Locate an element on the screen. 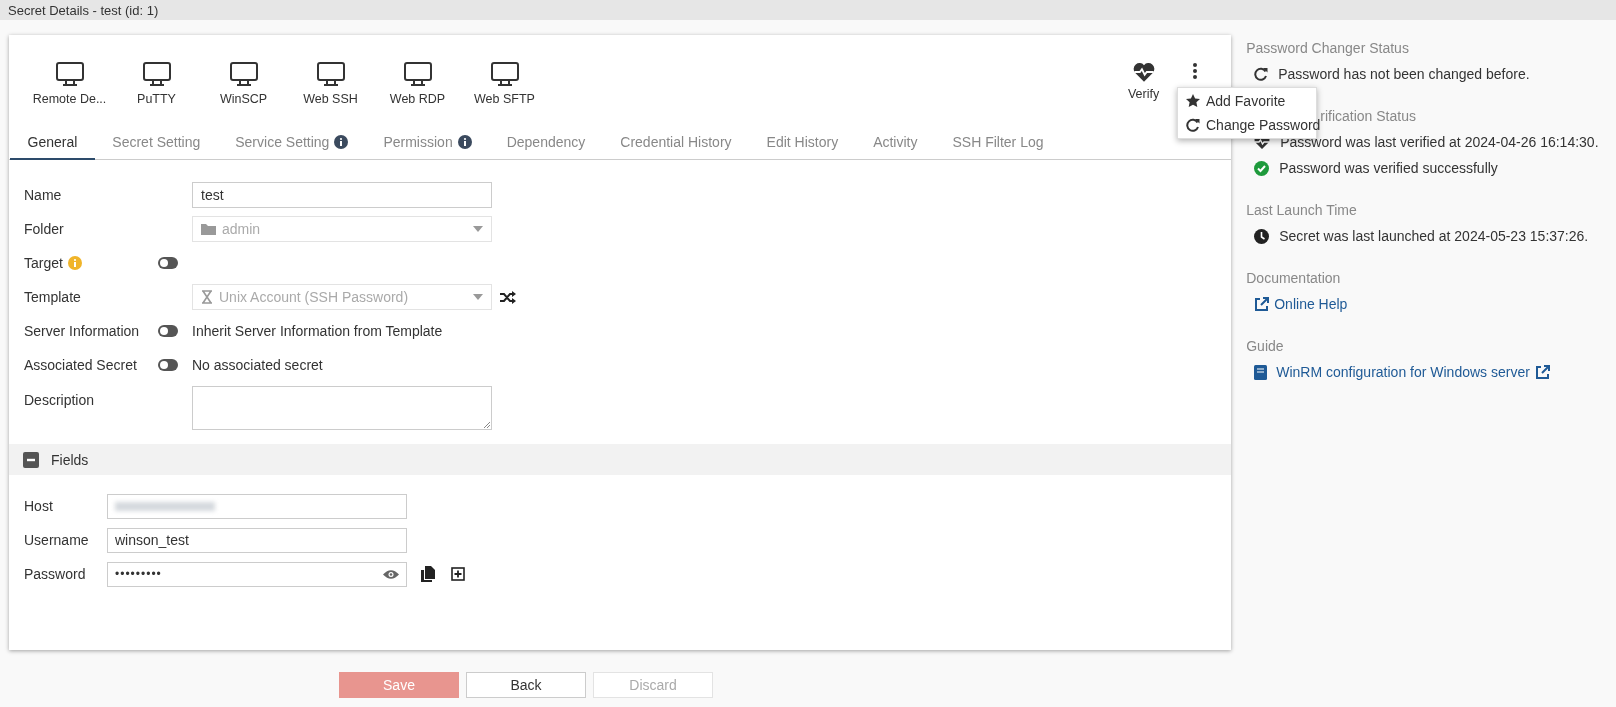 Image resolution: width=1616 pixels, height=707 pixels. section-title: Fields is located at coordinates (70, 459).